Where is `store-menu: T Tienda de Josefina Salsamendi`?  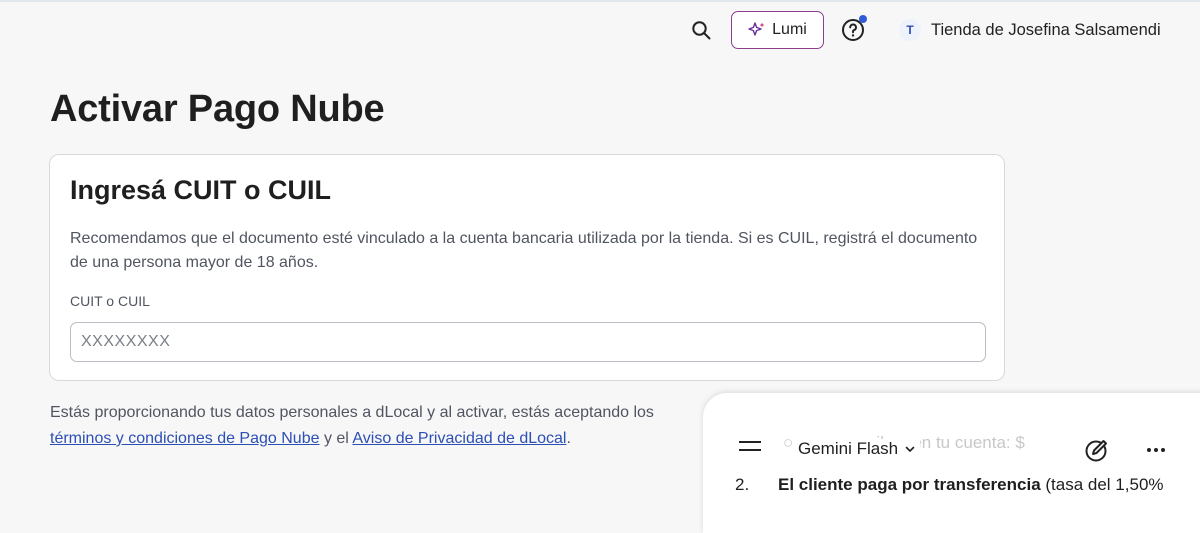 store-menu: T Tienda de Josefina Salsamendi is located at coordinates (1030, 30).